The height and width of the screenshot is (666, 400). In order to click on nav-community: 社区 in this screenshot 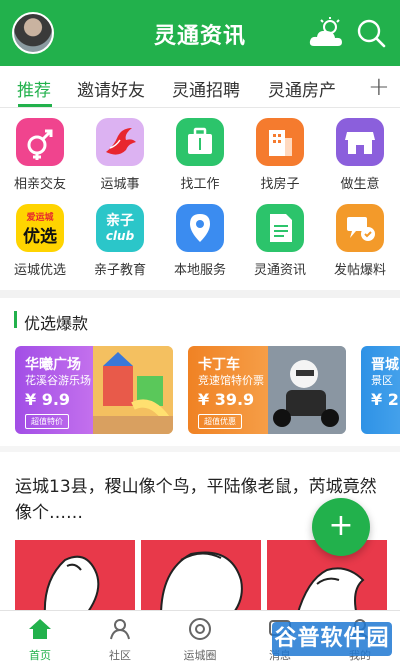, I will do `click(120, 640)`.